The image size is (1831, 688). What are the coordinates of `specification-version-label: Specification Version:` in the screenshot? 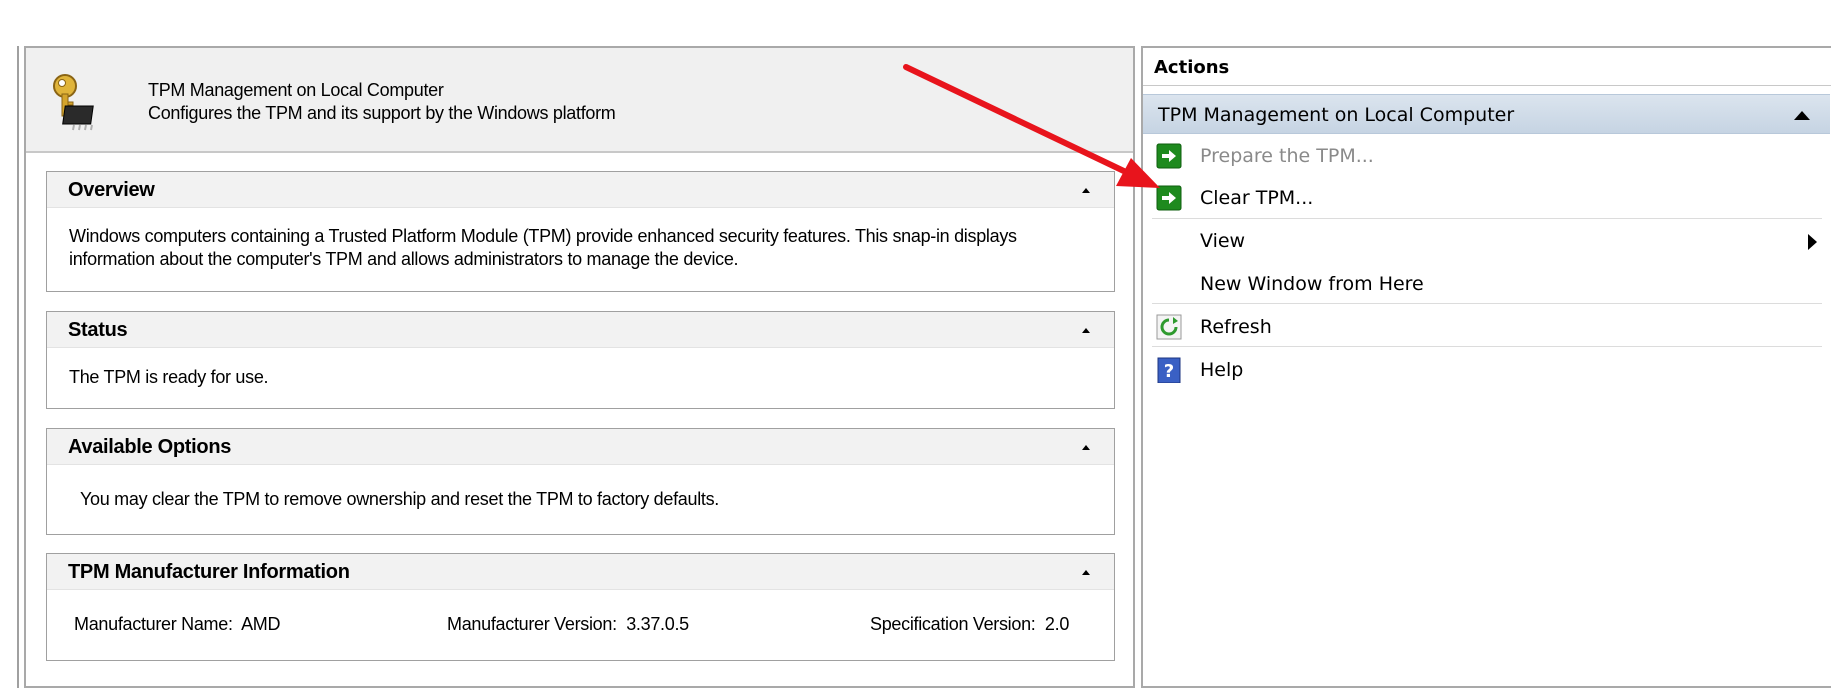 It's located at (953, 624).